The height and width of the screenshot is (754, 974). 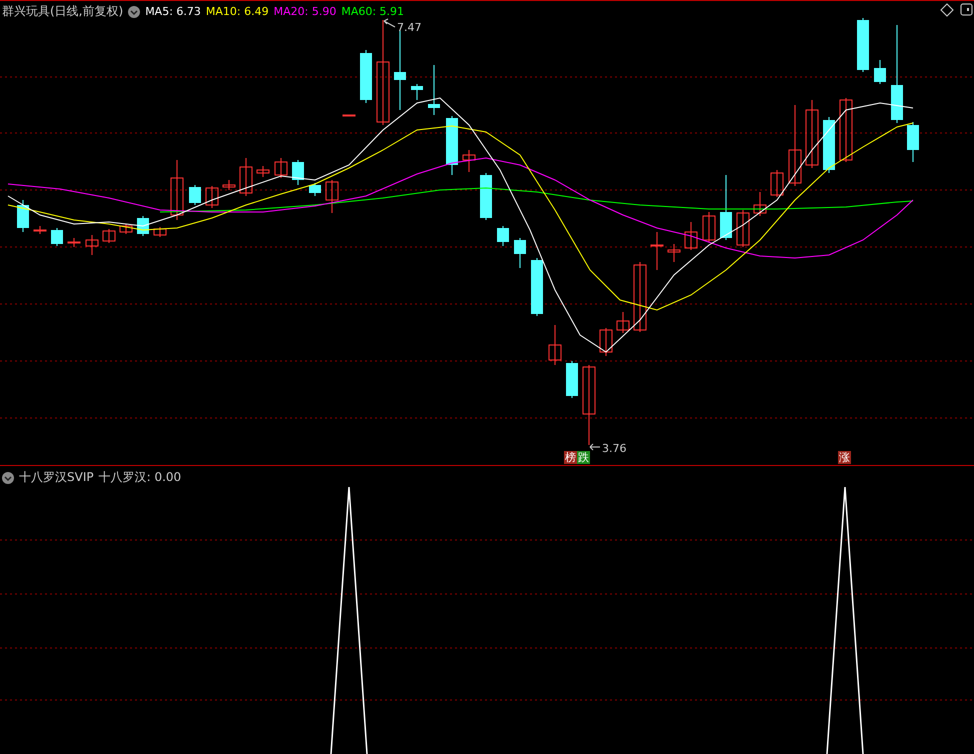 What do you see at coordinates (570, 457) in the screenshot?
I see `signal-tag: 榜` at bounding box center [570, 457].